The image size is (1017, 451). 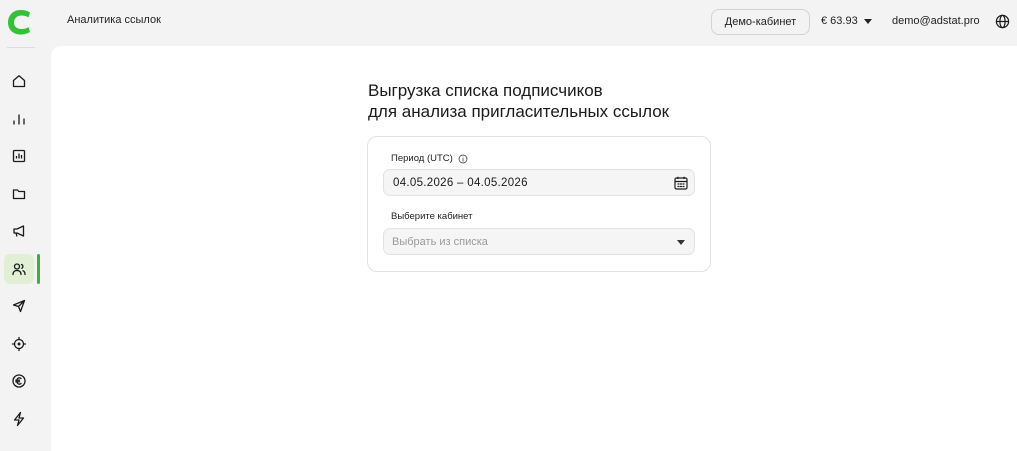 I want to click on folder-icon, so click(x=19, y=194).